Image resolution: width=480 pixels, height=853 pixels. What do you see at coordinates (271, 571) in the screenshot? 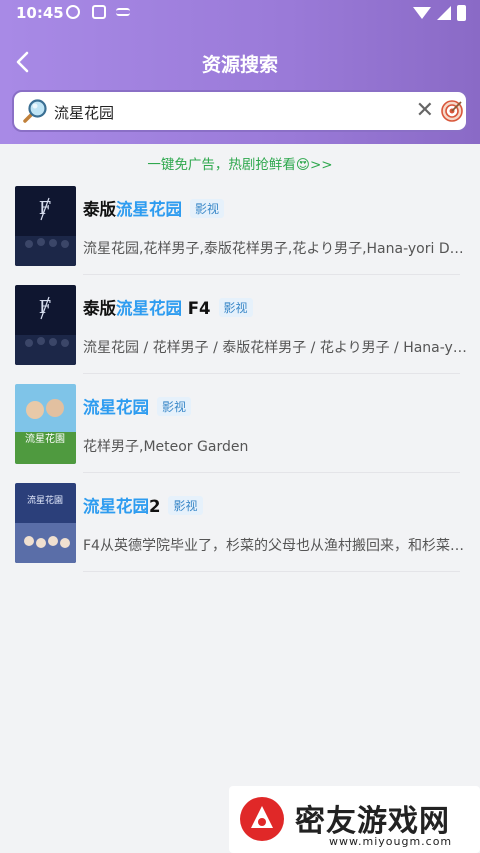
I see `divider` at bounding box center [271, 571].